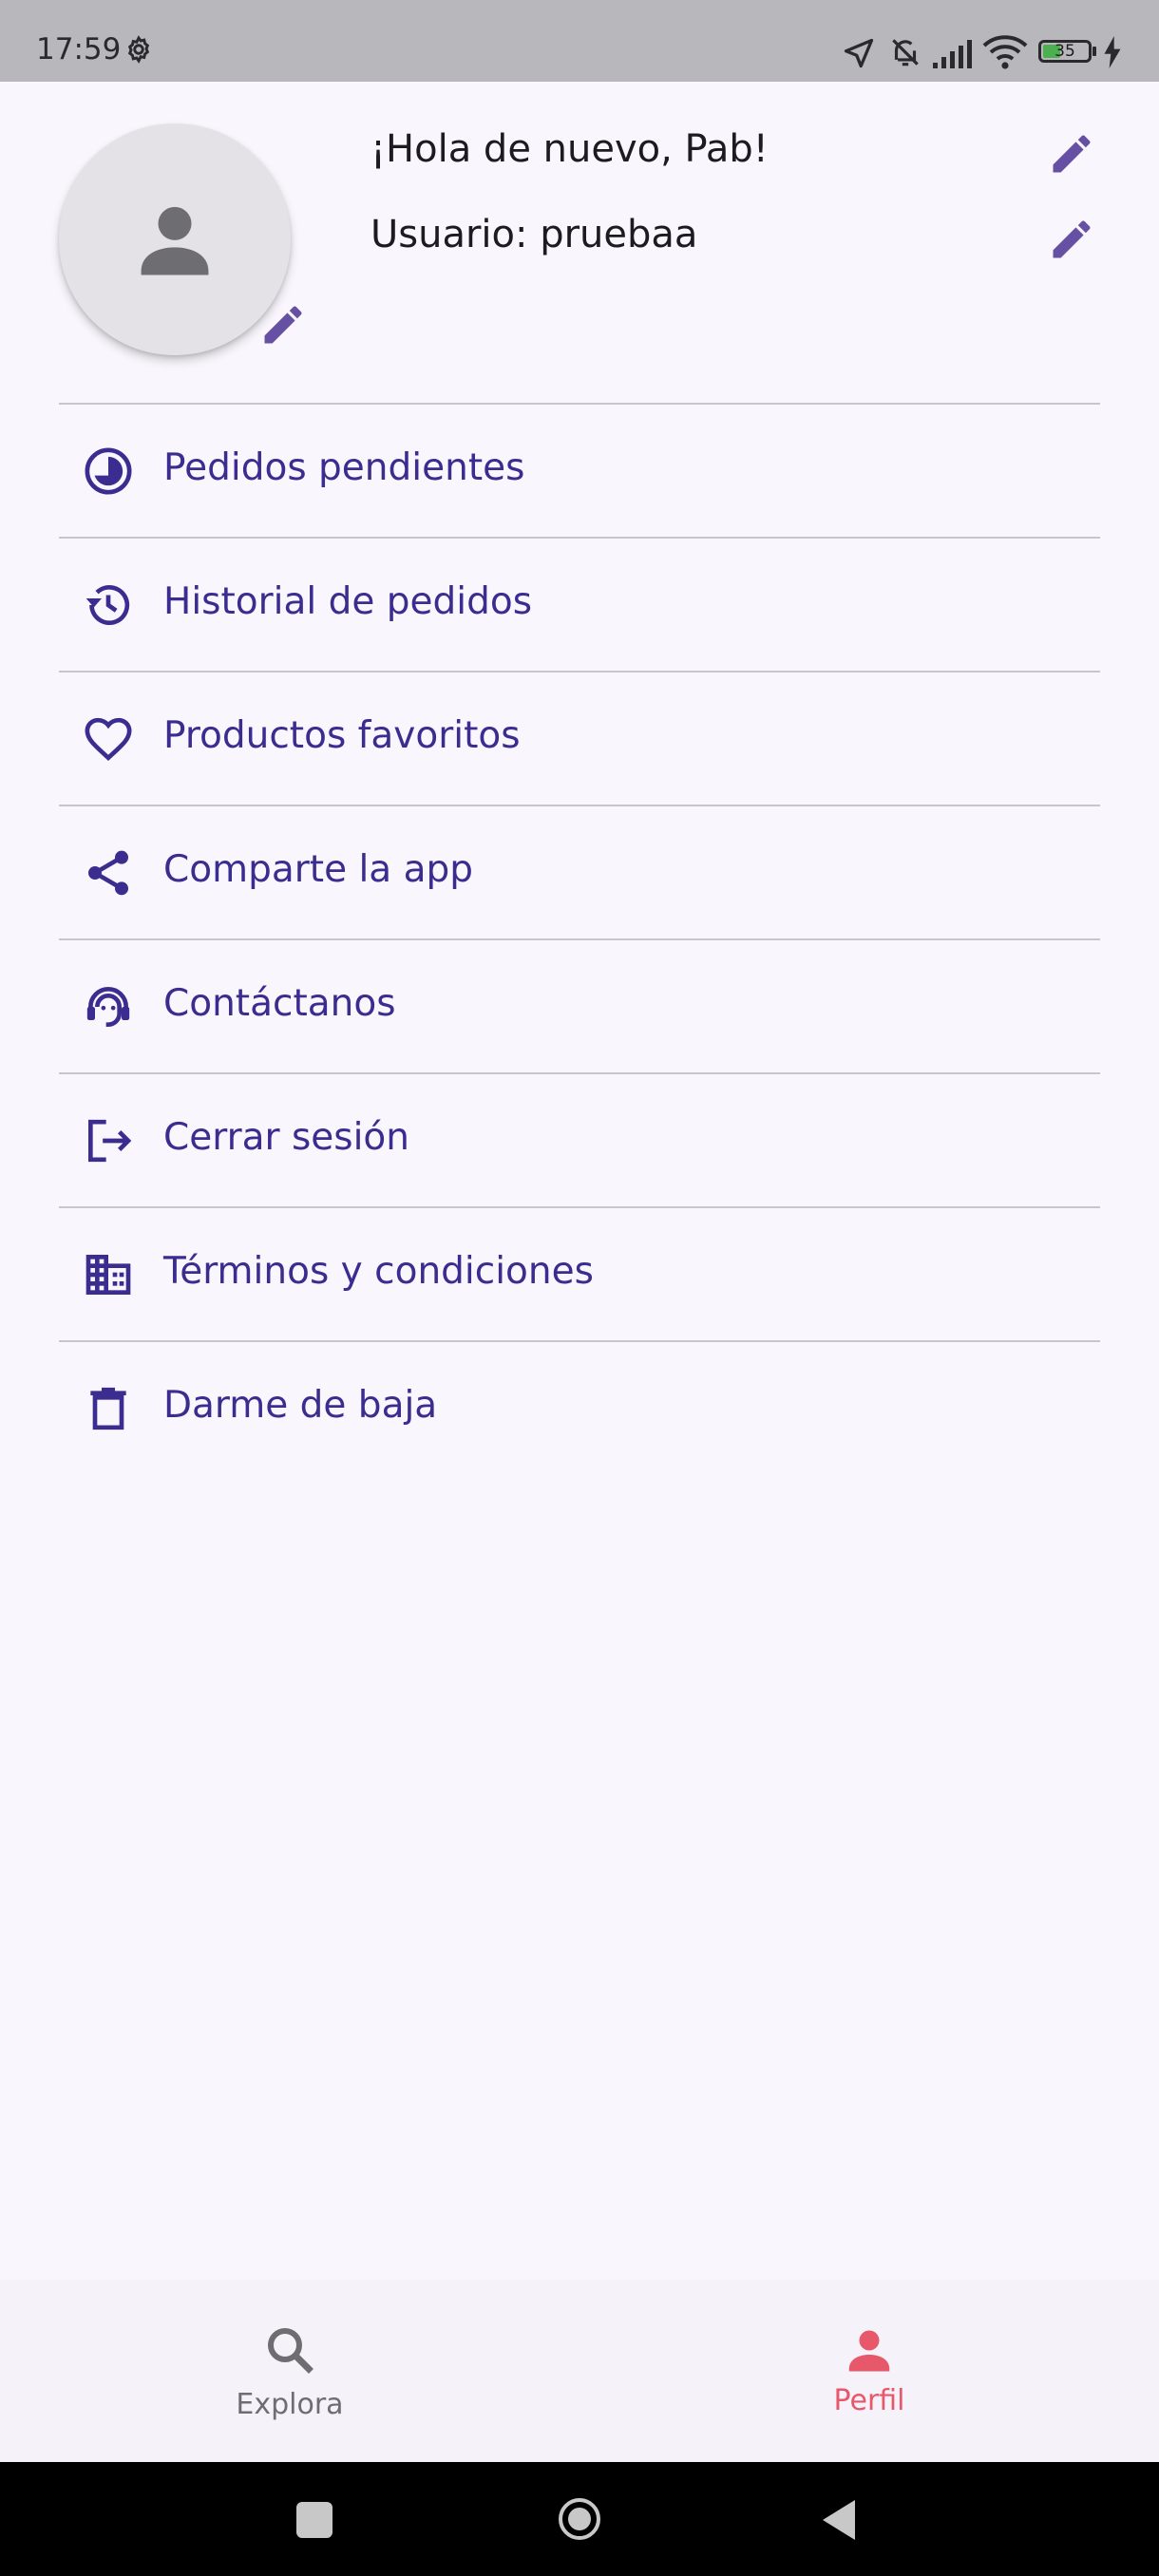 The image size is (1159, 2576). Describe the element at coordinates (79, 49) in the screenshot. I see `status-time: 17:59` at that location.